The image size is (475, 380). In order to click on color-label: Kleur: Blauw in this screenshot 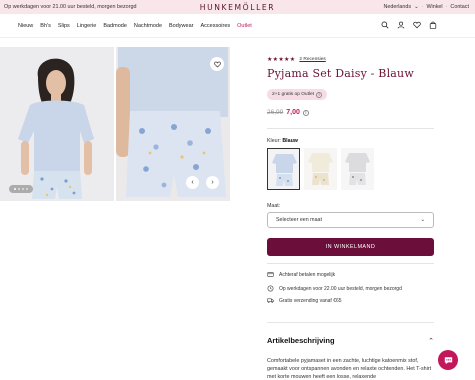, I will do `click(282, 141)`.